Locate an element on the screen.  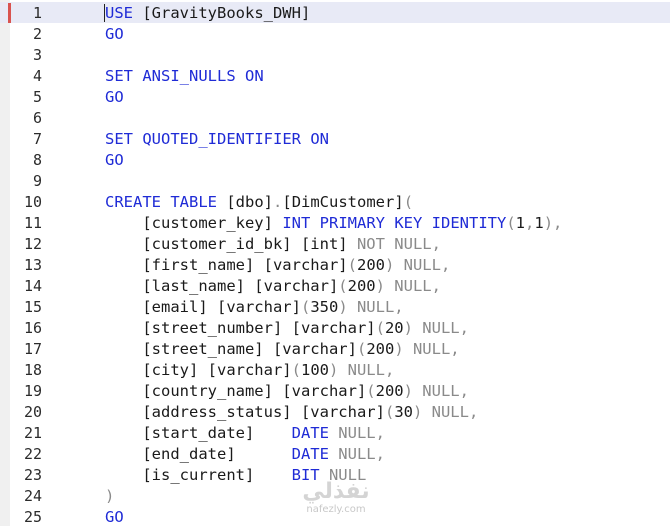
line-number: 20 is located at coordinates (32, 412).